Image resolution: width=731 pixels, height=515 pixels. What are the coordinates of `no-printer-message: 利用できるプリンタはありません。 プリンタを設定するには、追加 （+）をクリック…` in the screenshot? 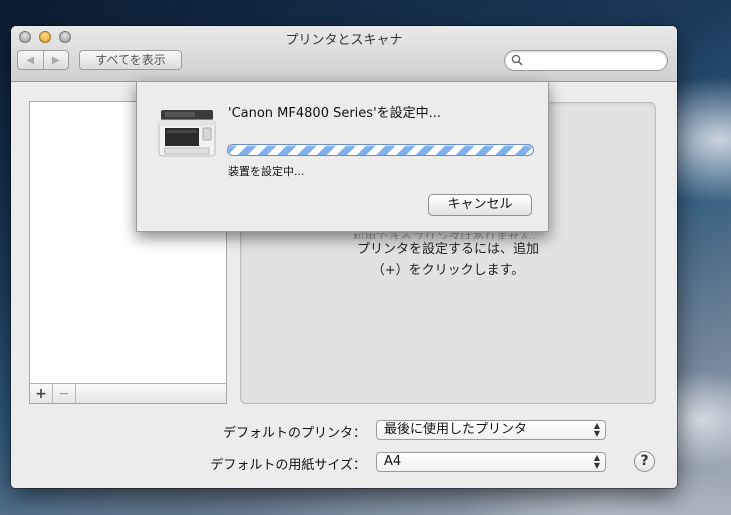 It's located at (448, 257).